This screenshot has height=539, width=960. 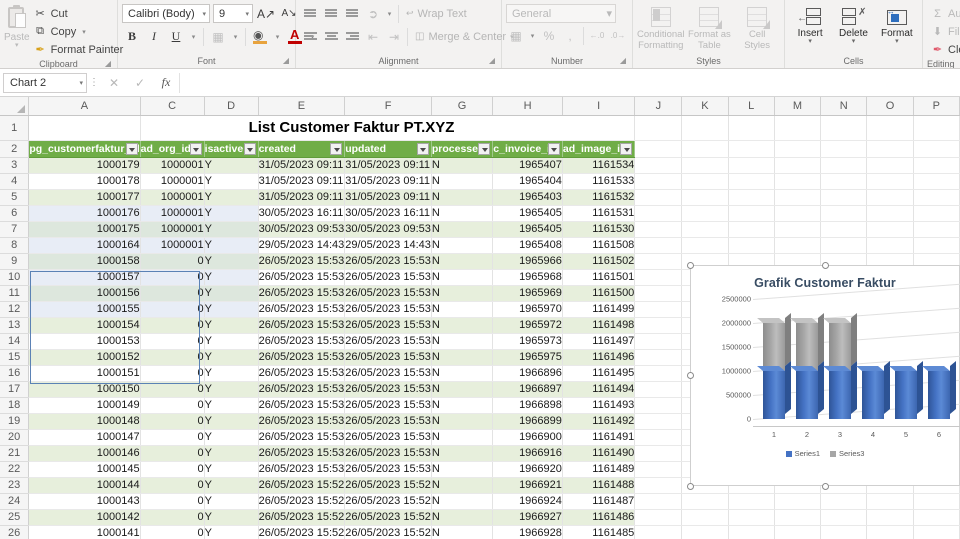 What do you see at coordinates (132, 37) in the screenshot?
I see `bold-button: B` at bounding box center [132, 37].